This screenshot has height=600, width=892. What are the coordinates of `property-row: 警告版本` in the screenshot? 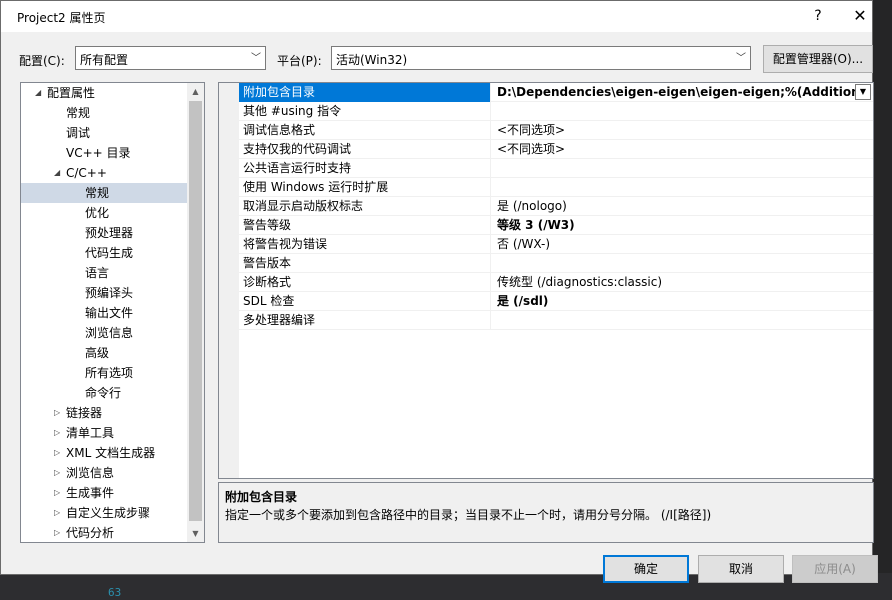 It's located at (556, 263).